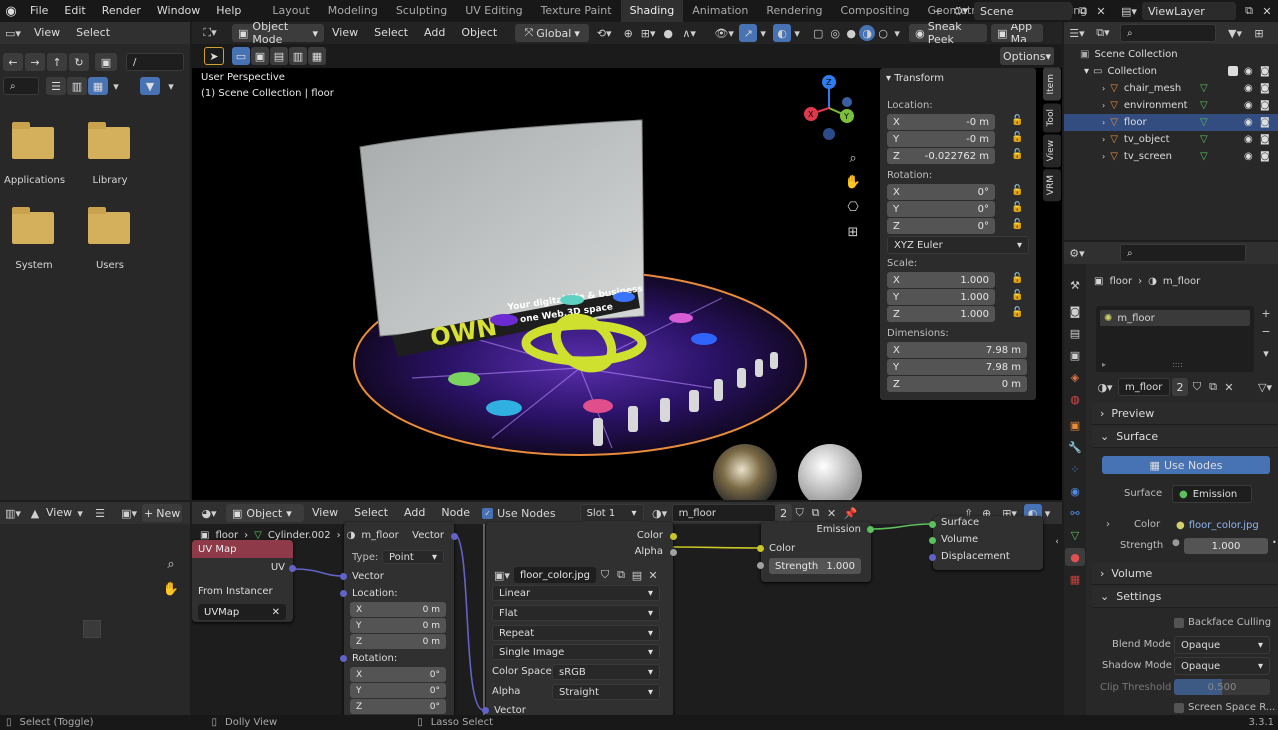 The height and width of the screenshot is (730, 1278). Describe the element at coordinates (47, 33) in the screenshot. I see `fb-view-menu: View` at that location.